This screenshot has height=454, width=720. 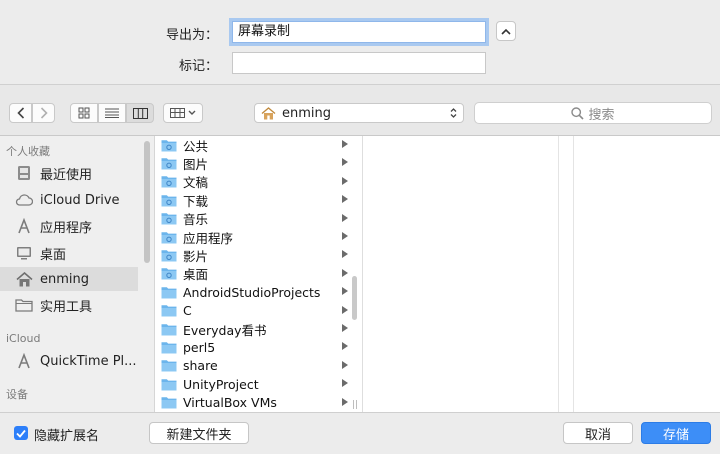 What do you see at coordinates (169, 218) in the screenshot?
I see `folder-music-icon` at bounding box center [169, 218].